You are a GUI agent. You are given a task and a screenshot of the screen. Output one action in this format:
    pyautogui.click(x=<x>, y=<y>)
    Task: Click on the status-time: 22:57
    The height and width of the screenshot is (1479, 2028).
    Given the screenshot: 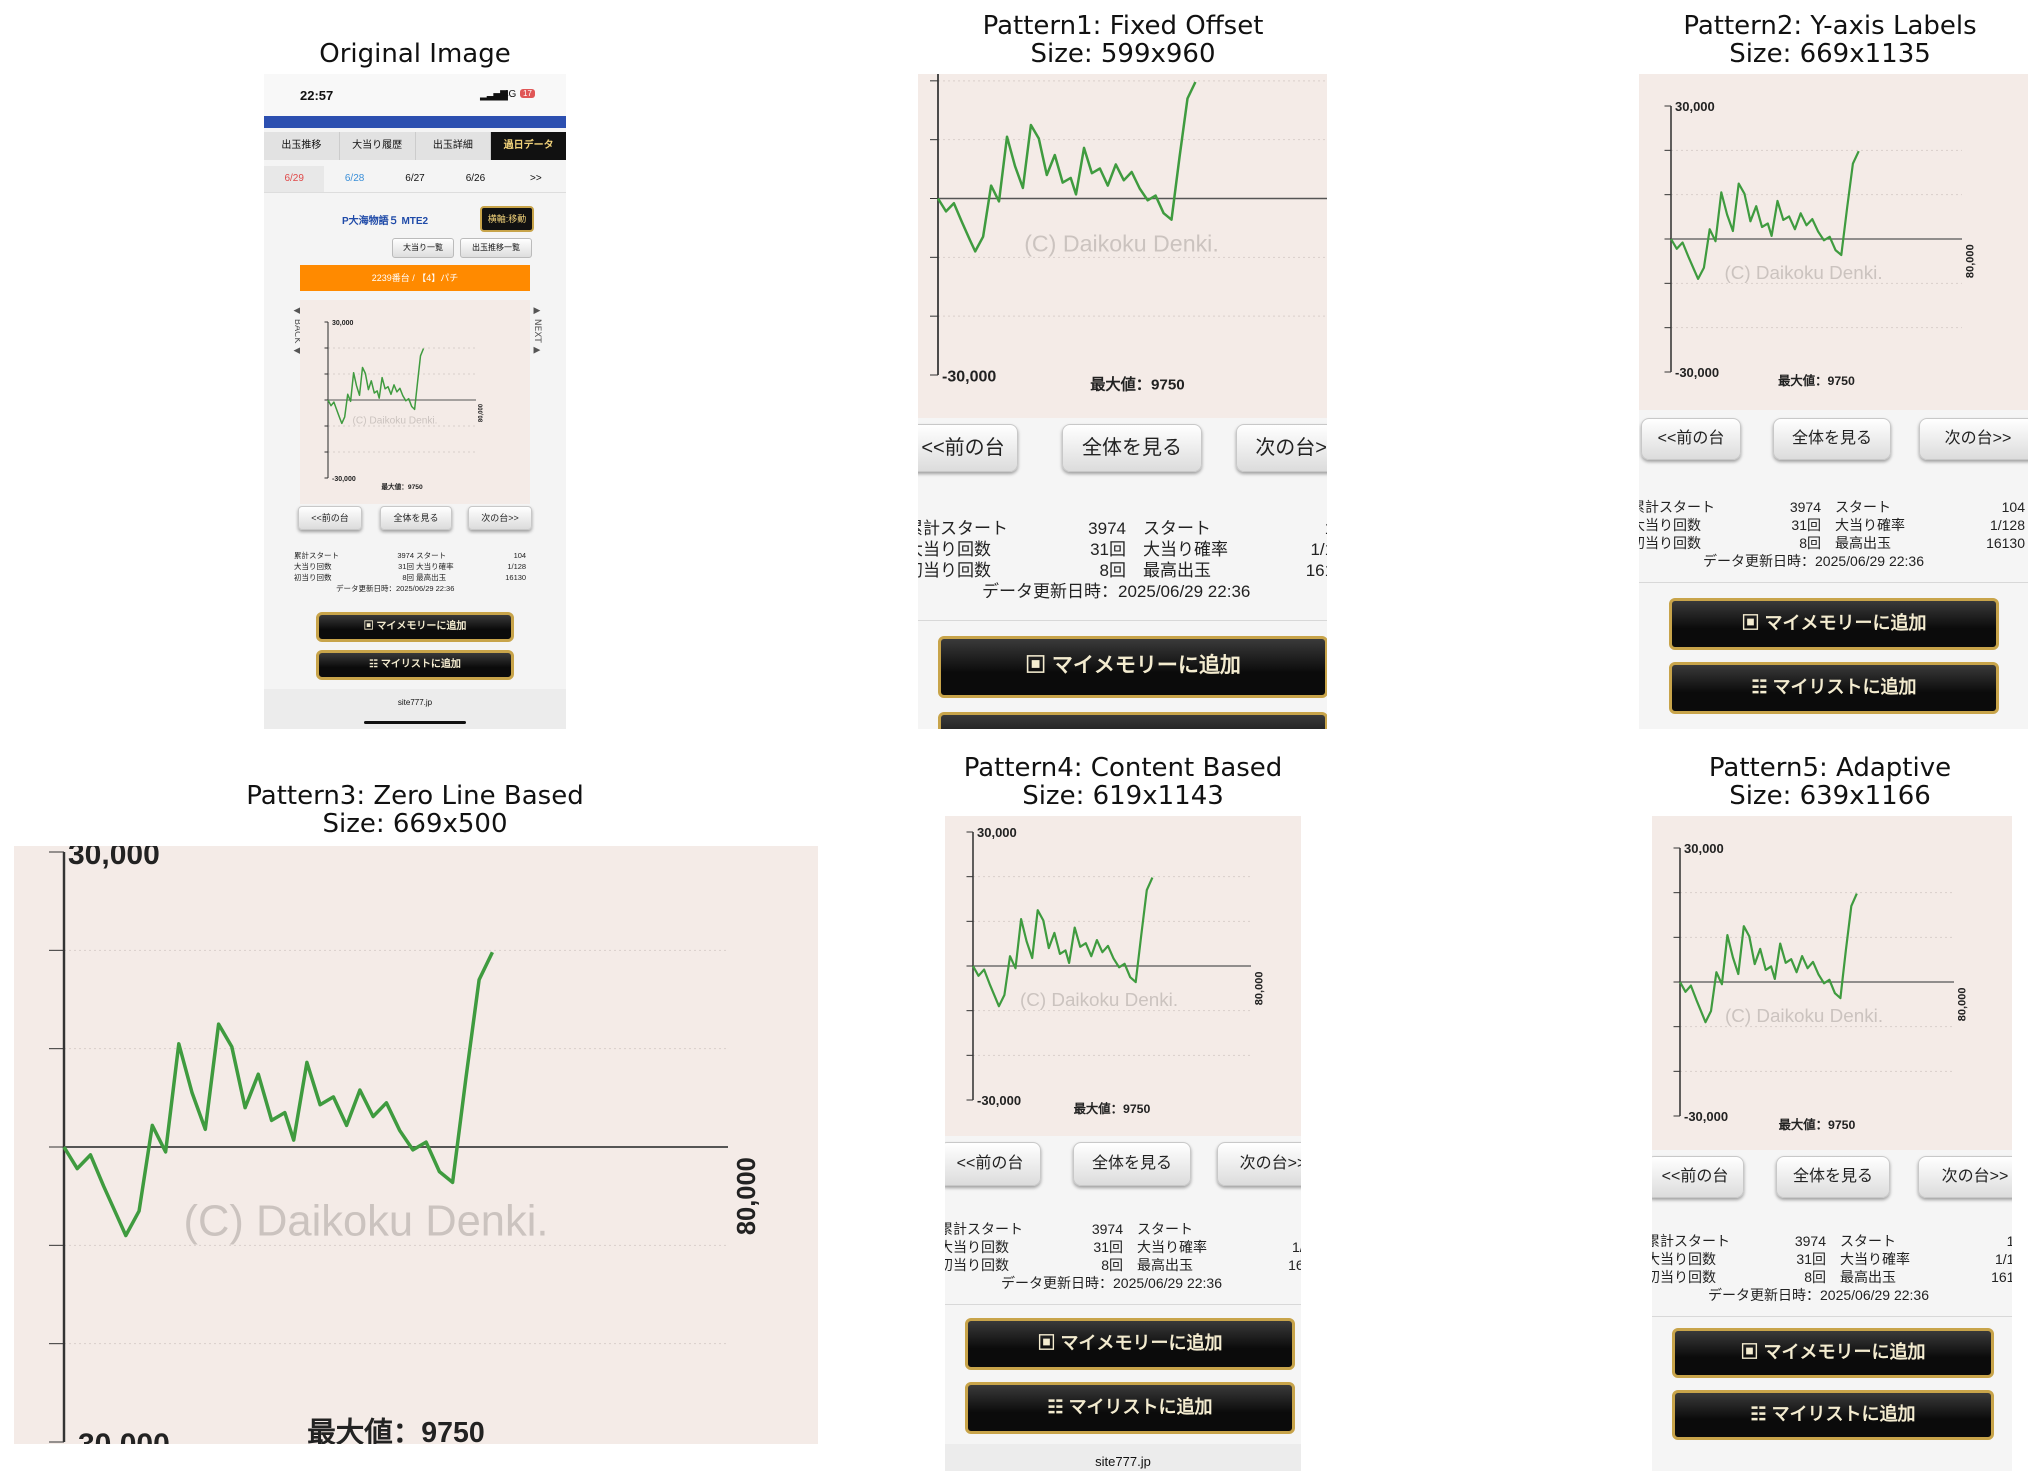 What is the action you would take?
    pyautogui.click(x=317, y=95)
    